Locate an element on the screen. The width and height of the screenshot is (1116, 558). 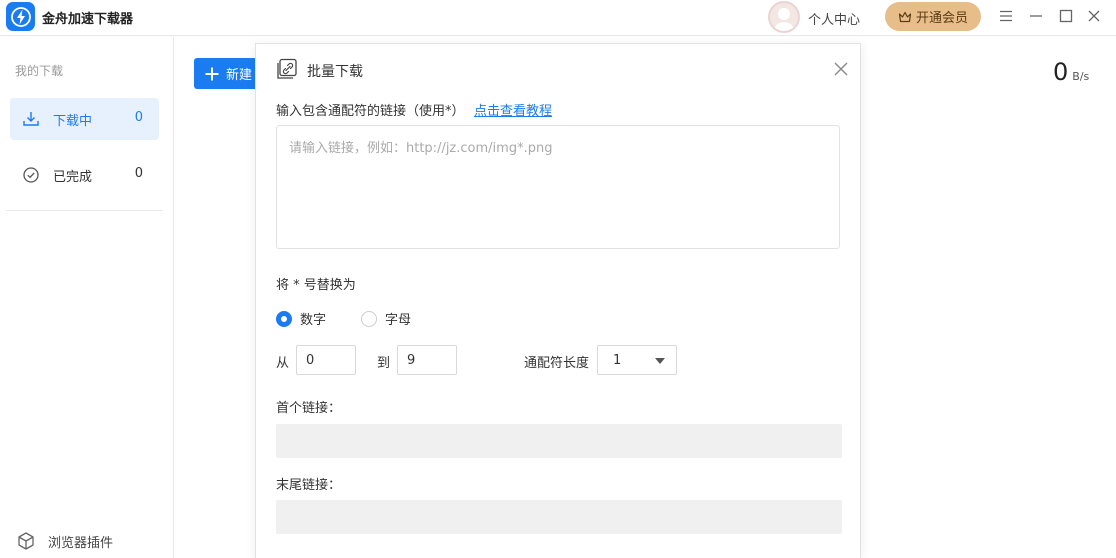
maximize-icon is located at coordinates (1066, 16).